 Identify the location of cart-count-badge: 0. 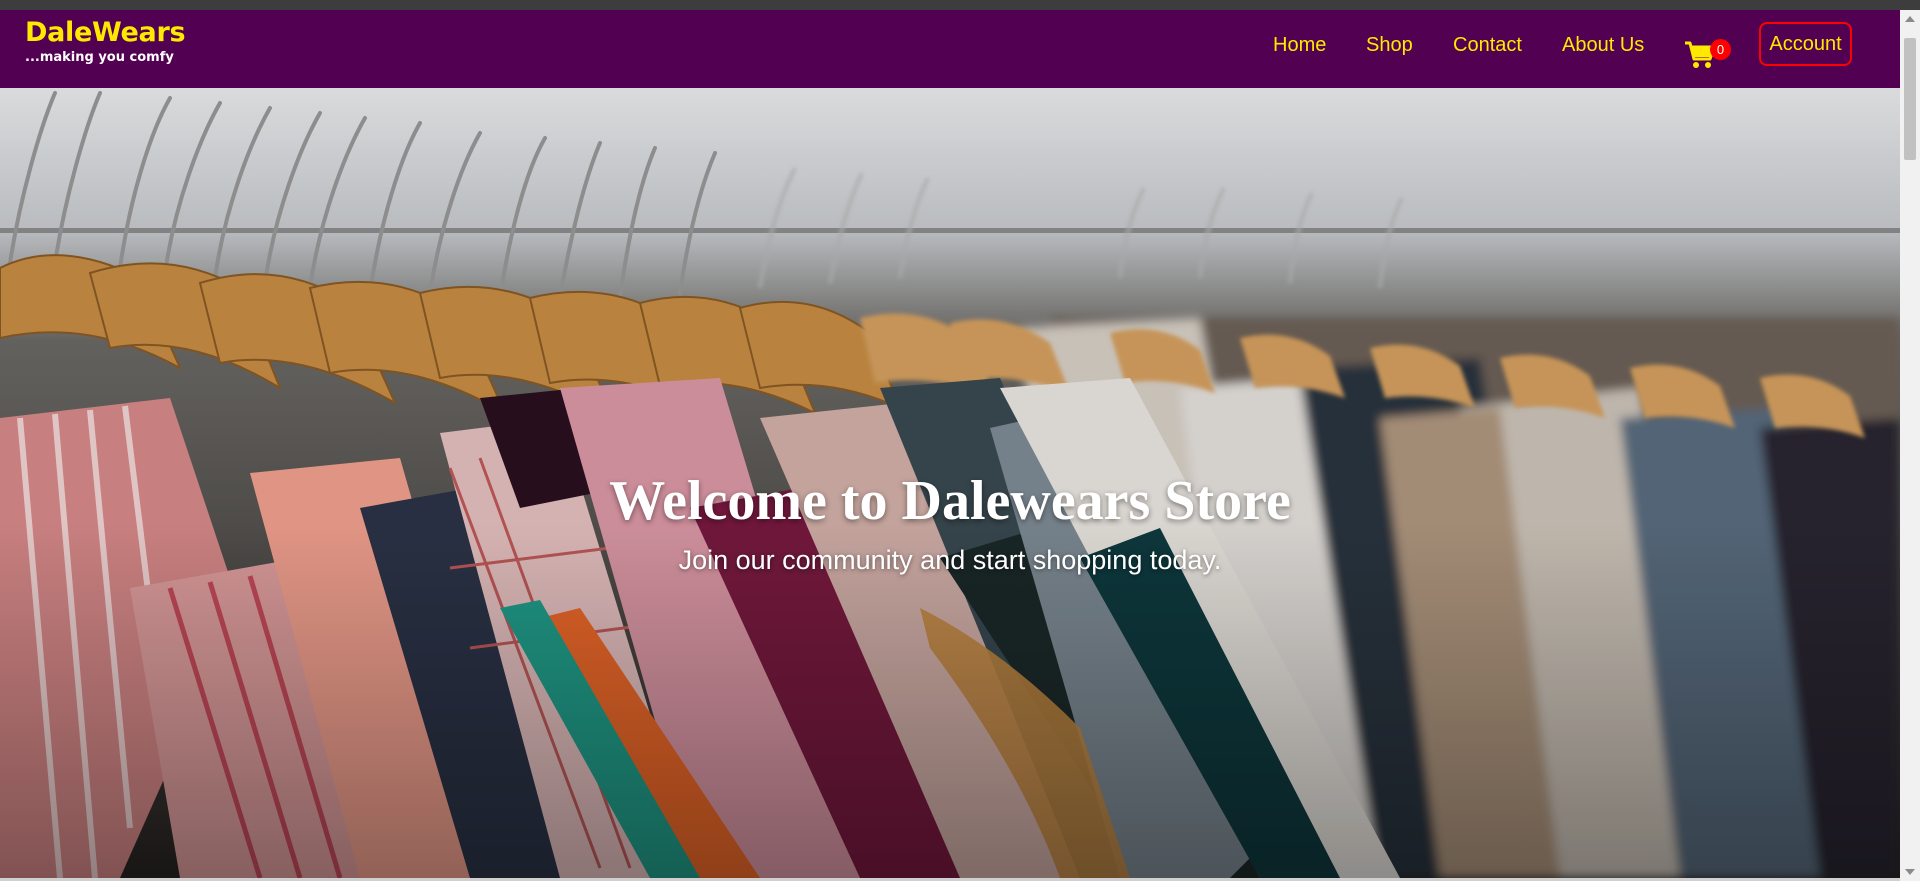
(1720, 49).